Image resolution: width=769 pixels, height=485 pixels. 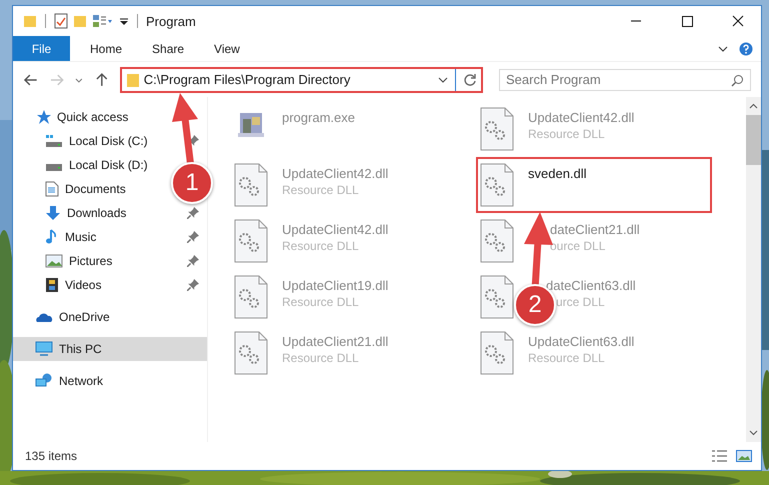 What do you see at coordinates (80, 237) in the screenshot?
I see `sidebar-item: Music` at bounding box center [80, 237].